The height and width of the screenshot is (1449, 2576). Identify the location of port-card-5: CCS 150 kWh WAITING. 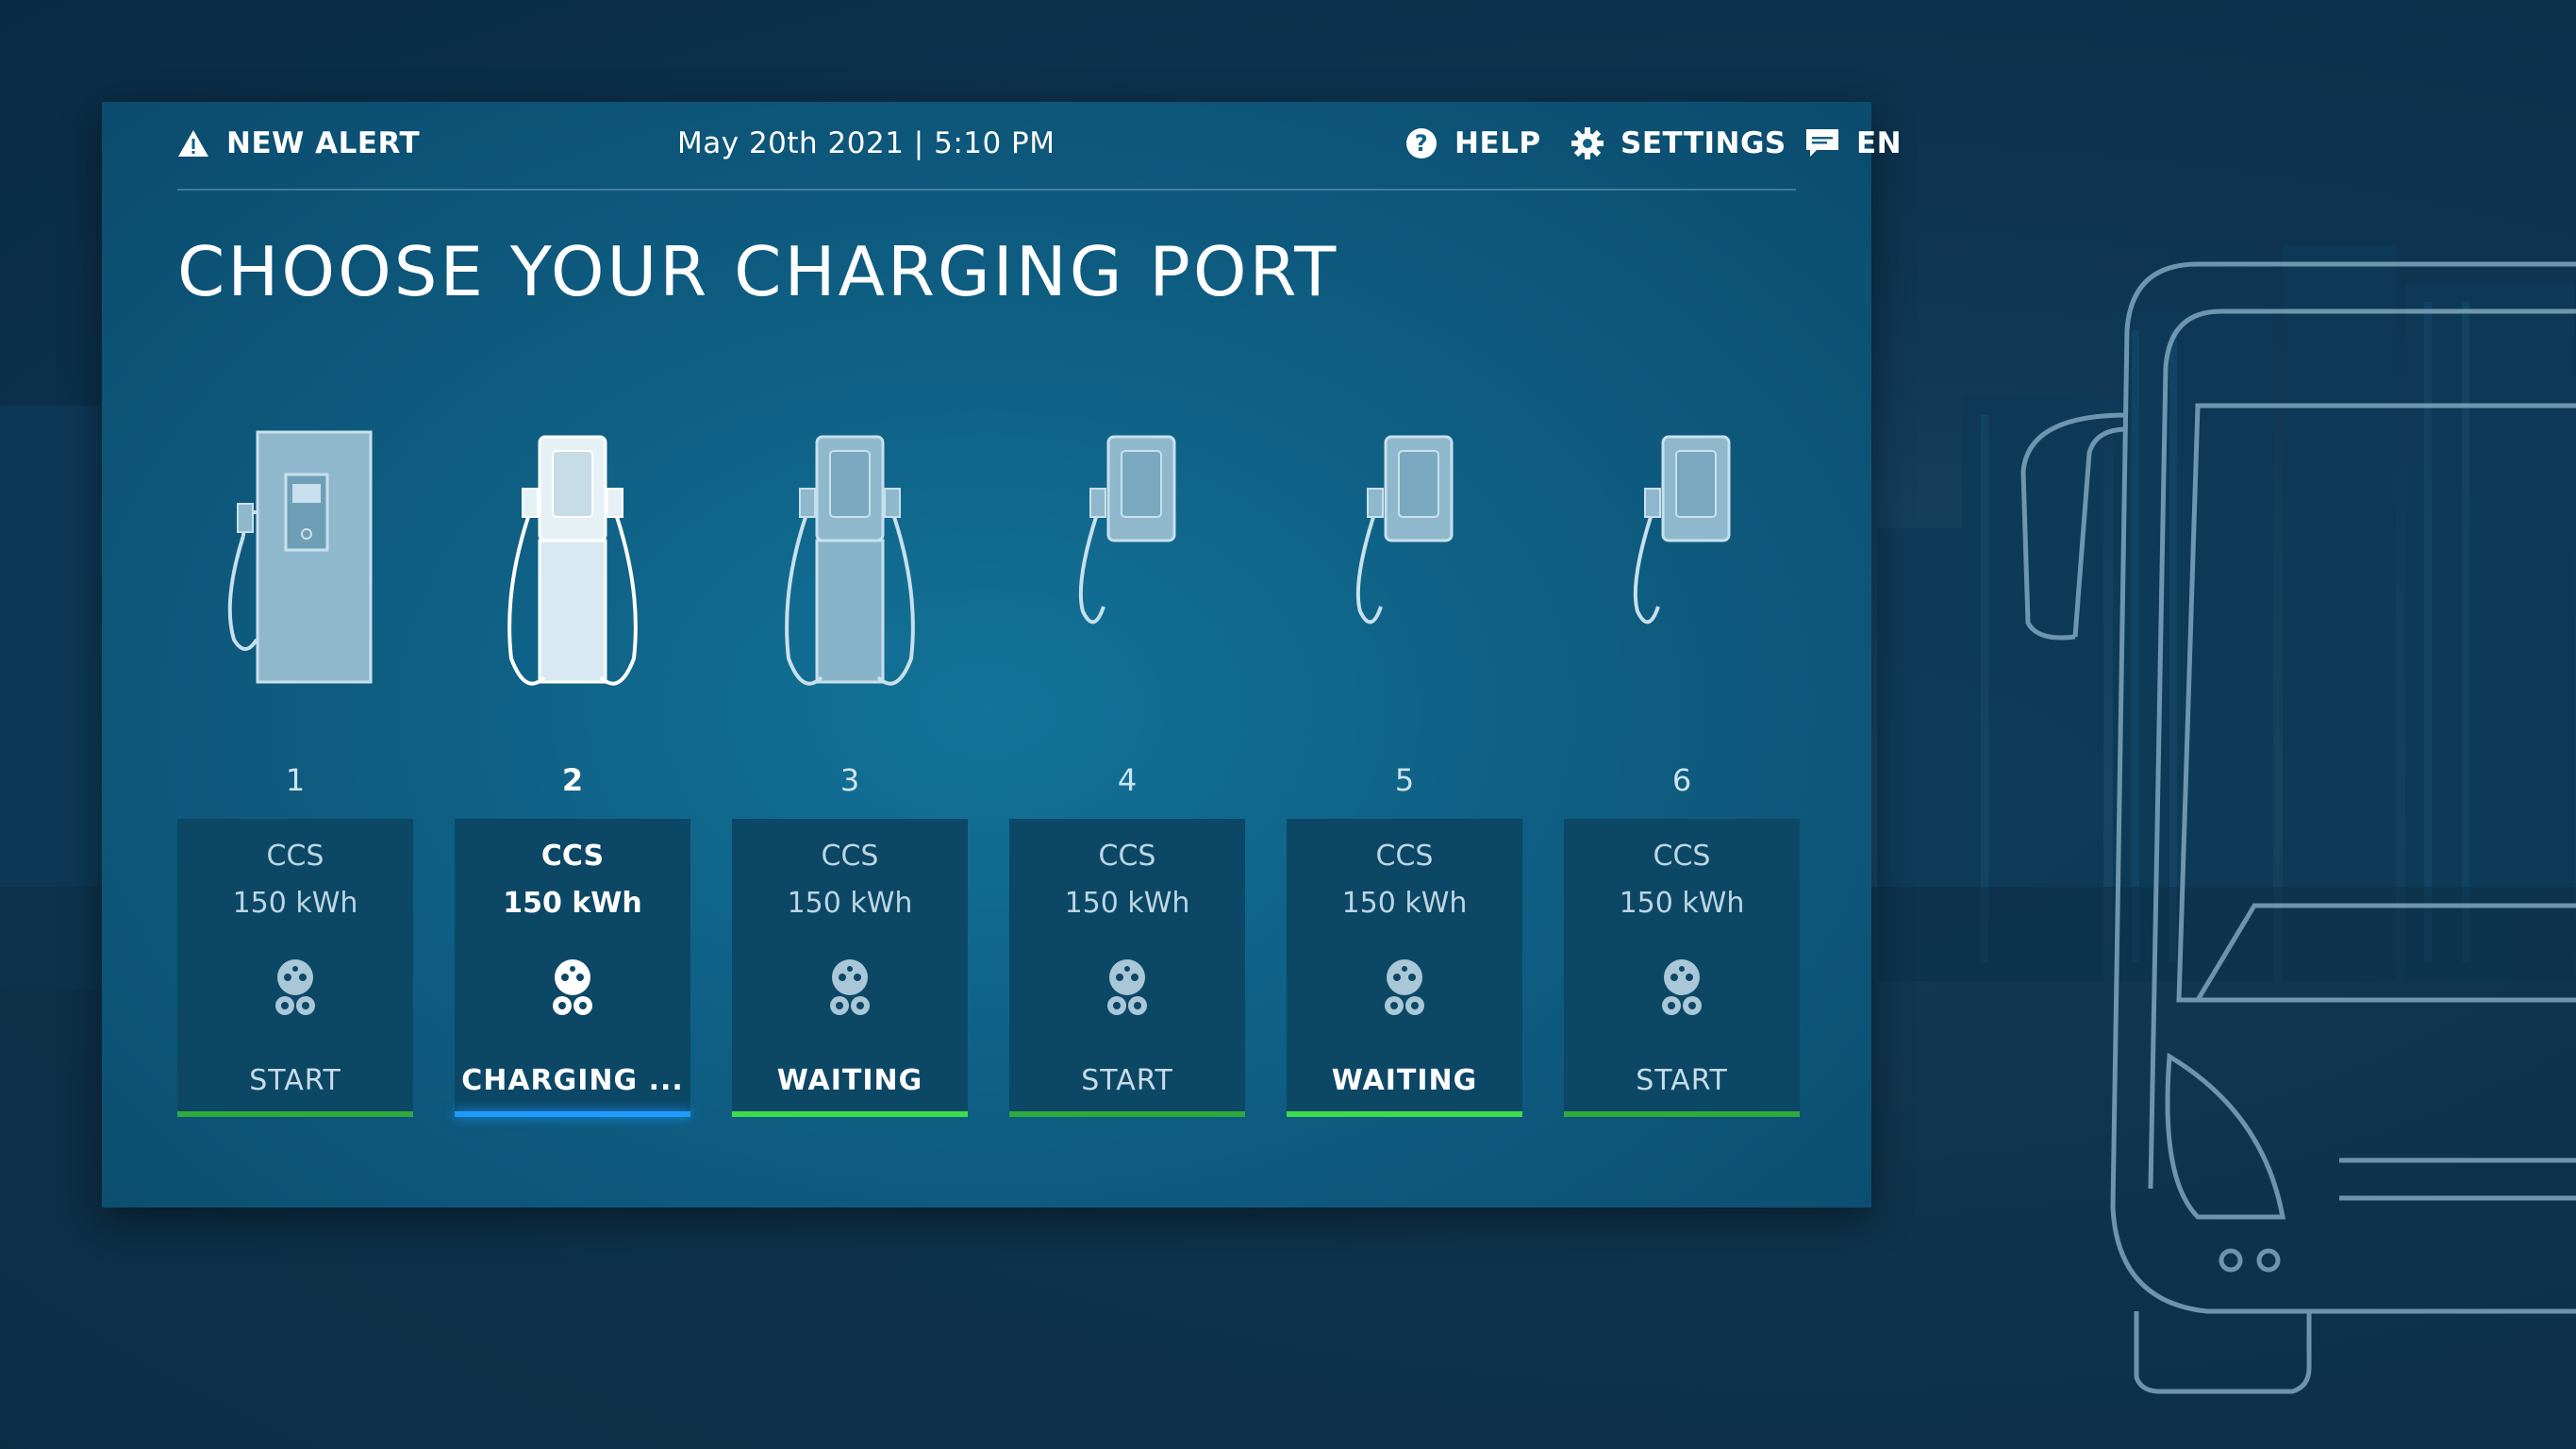
(1404, 968).